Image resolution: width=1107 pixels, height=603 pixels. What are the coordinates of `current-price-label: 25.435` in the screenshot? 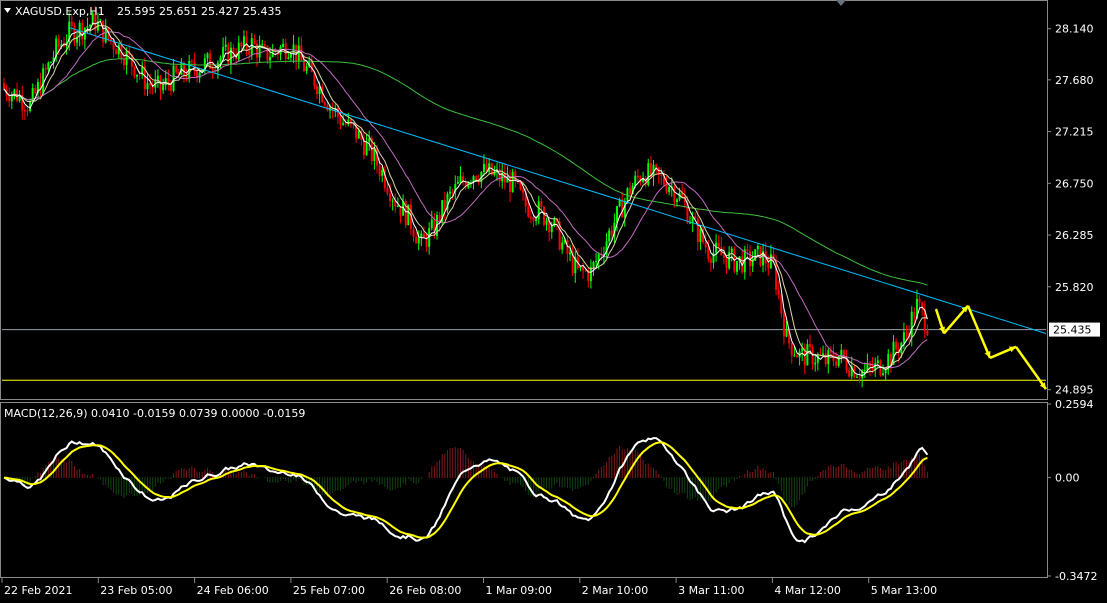 It's located at (1072, 330).